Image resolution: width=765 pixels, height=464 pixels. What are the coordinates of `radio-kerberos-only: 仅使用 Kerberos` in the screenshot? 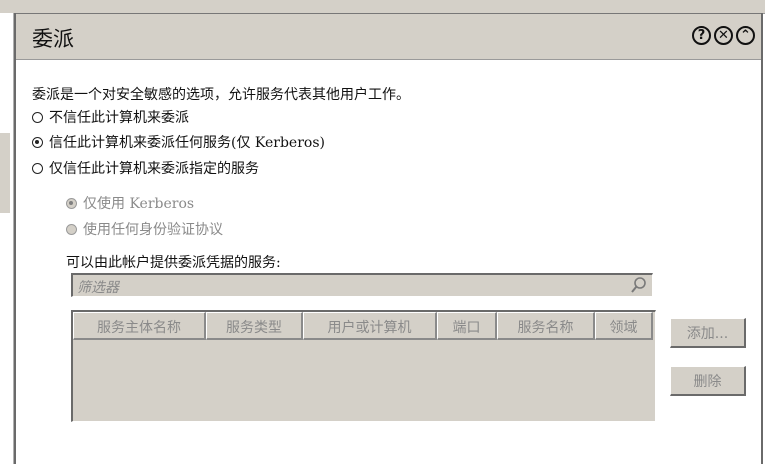 It's located at (130, 203).